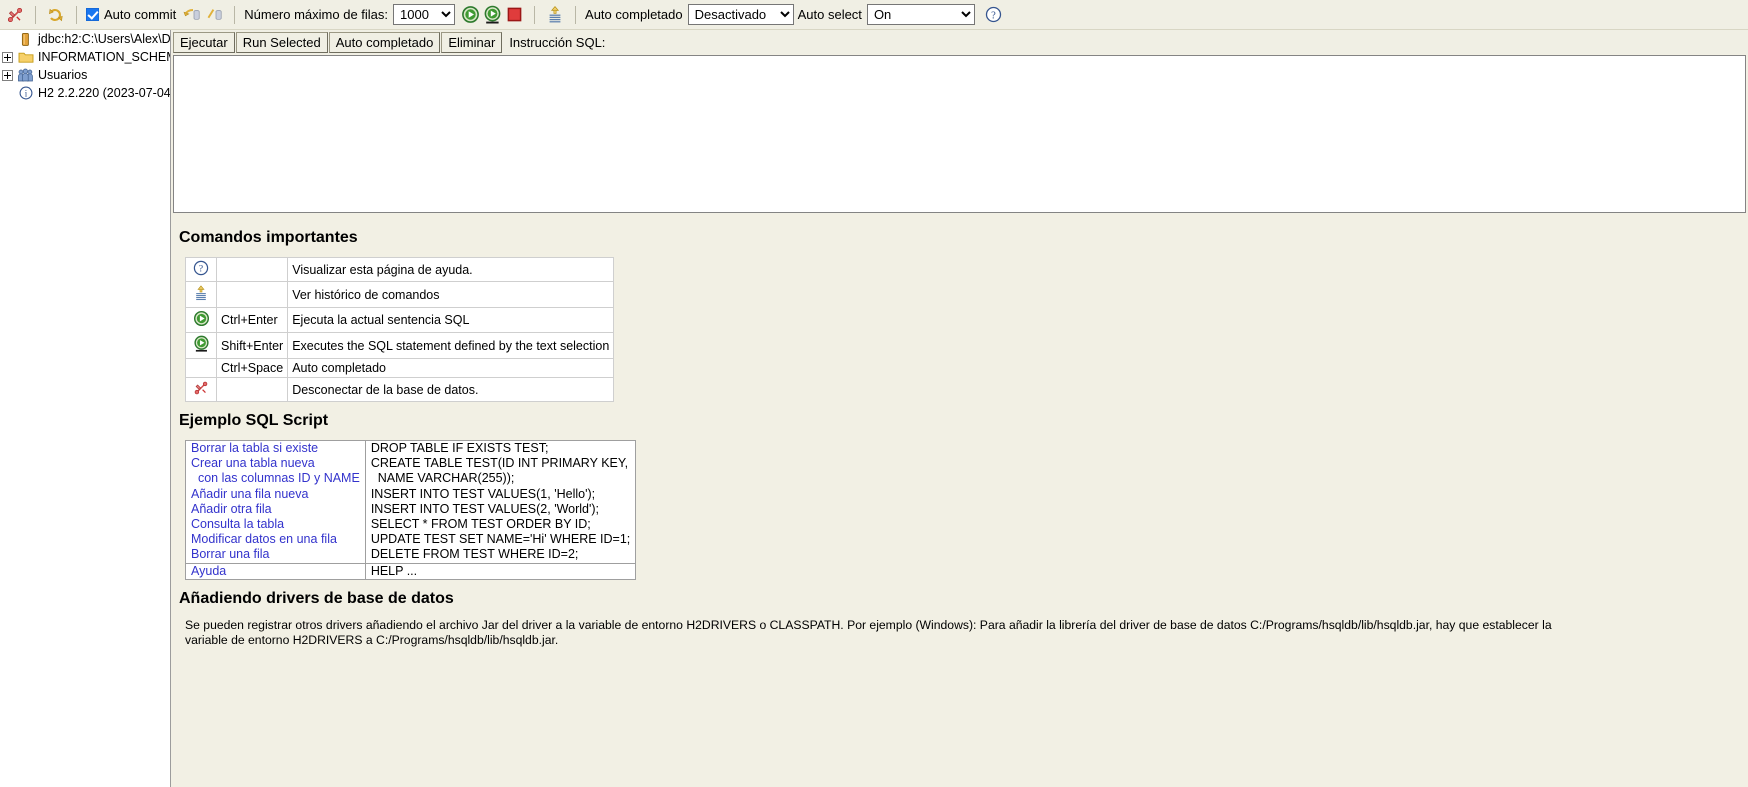 The width and height of the screenshot is (1748, 787). Describe the element at coordinates (485, 508) in the screenshot. I see `script-sql: INSERT INTO TEST VALUES(2, 'World');` at that location.